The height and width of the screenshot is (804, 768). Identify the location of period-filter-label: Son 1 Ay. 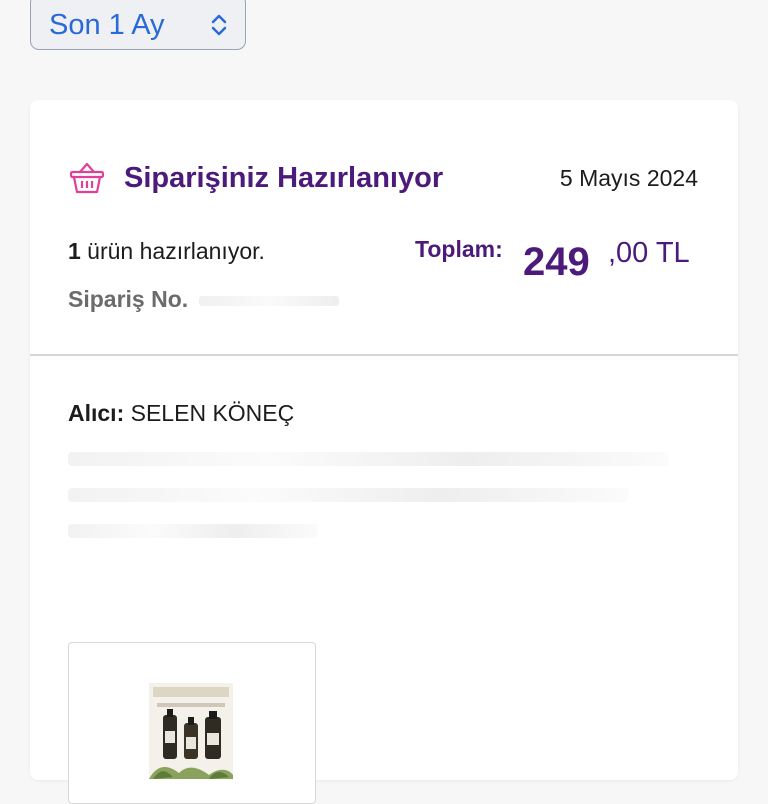
(107, 24).